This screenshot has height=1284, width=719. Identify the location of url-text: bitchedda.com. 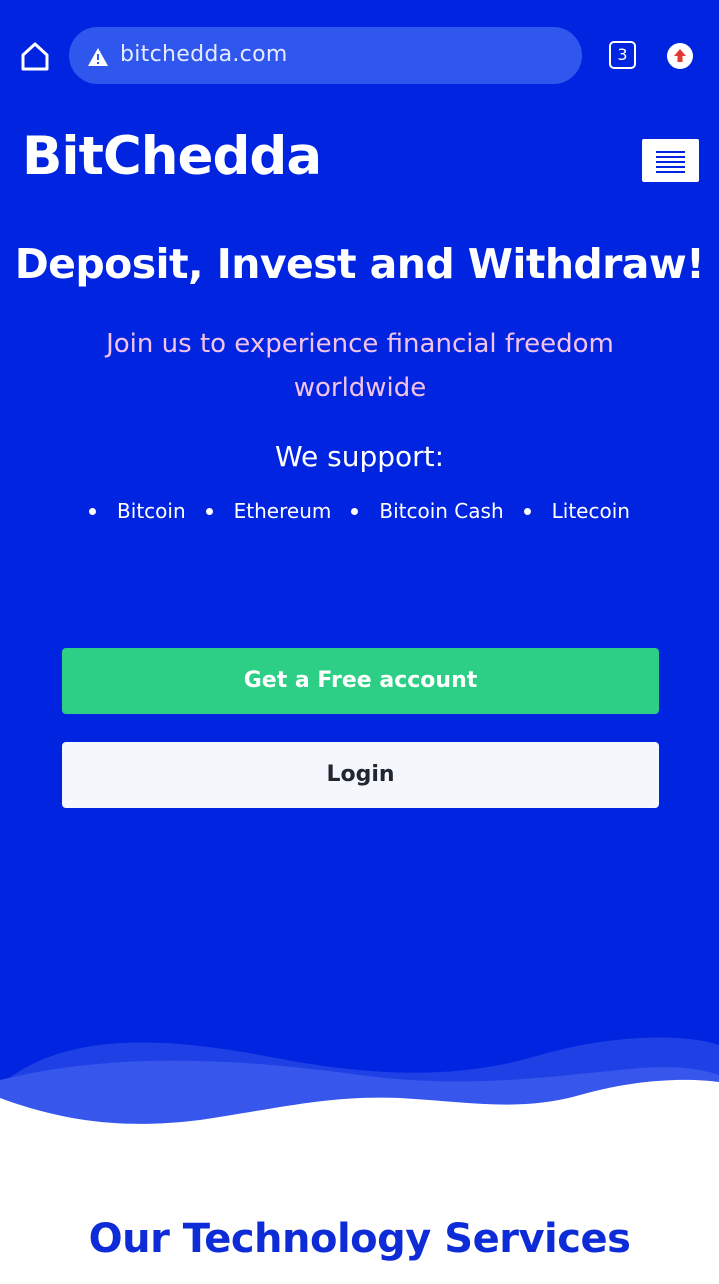
(204, 54).